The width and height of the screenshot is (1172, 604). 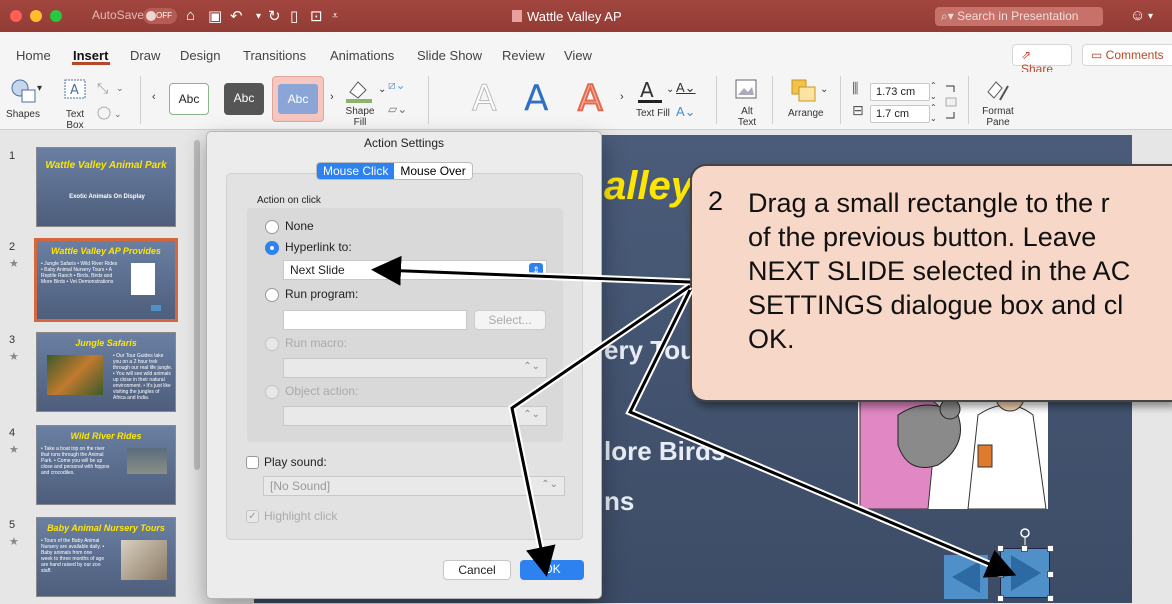 What do you see at coordinates (747, 90) in the screenshot?
I see `alt-text-icon` at bounding box center [747, 90].